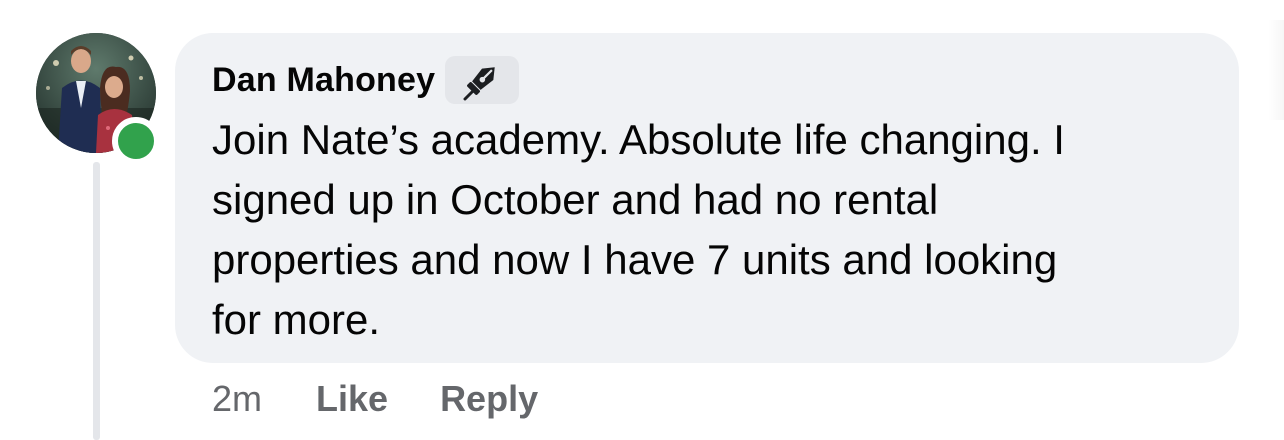 The width and height of the screenshot is (1284, 440). What do you see at coordinates (296, 319) in the screenshot?
I see `comment-line: for more.` at bounding box center [296, 319].